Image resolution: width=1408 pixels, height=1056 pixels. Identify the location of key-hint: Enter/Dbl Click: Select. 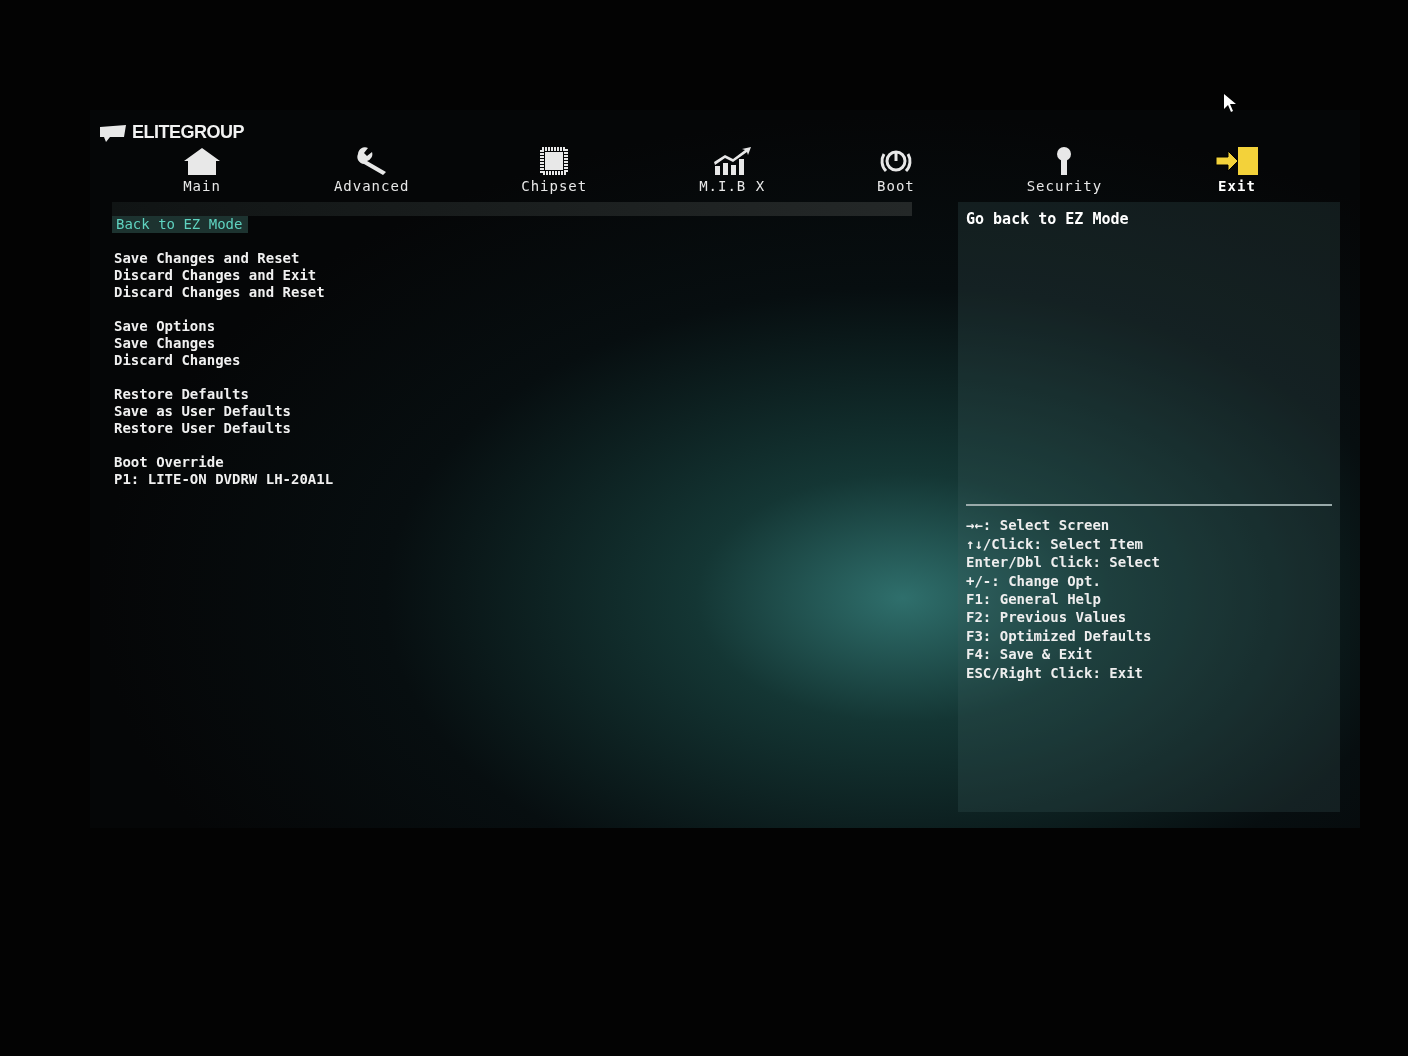
(1063, 562).